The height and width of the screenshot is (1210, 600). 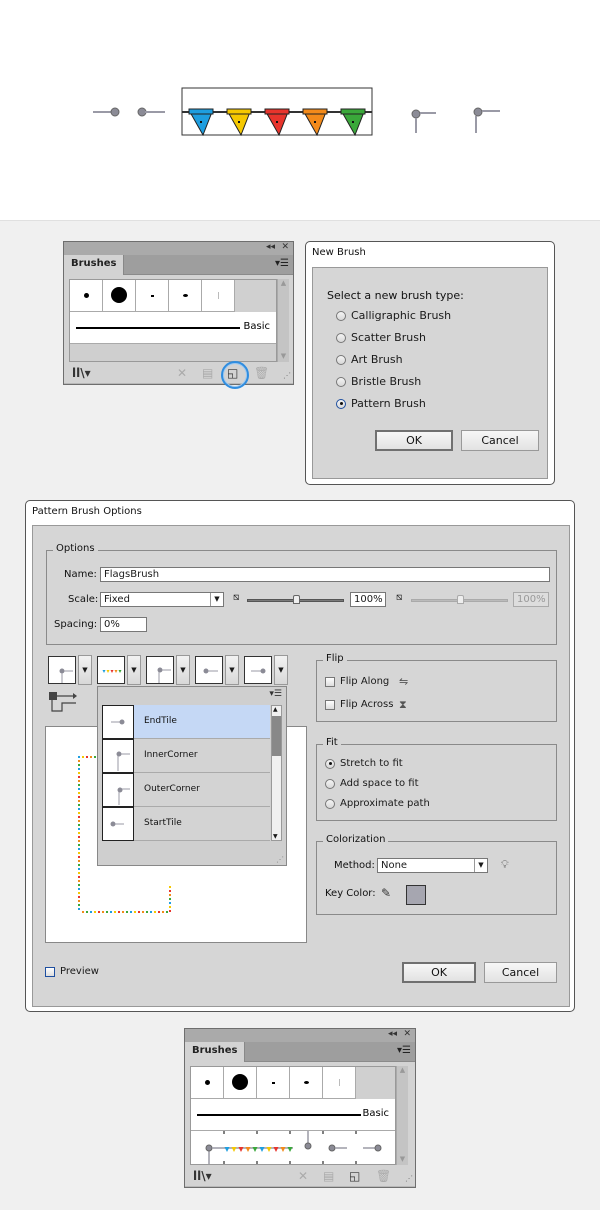 What do you see at coordinates (386, 893) in the screenshot?
I see `eyedropper-icon: ✎` at bounding box center [386, 893].